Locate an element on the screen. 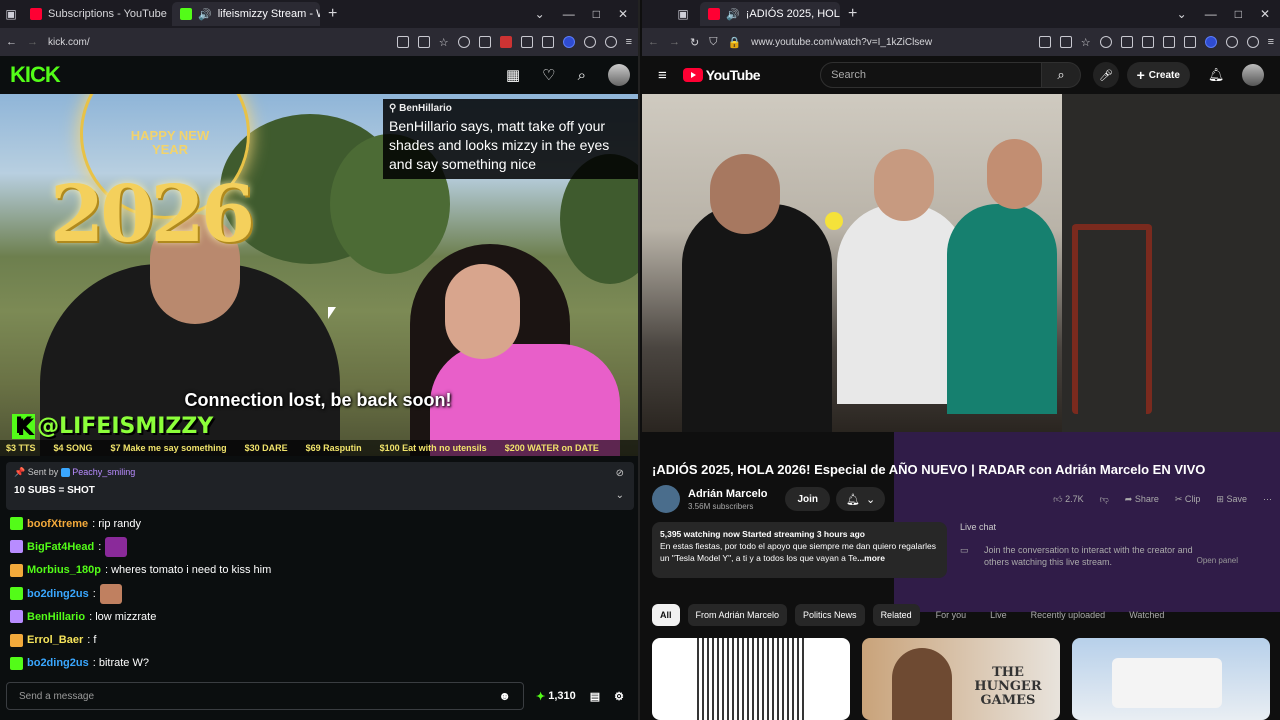  pinned-username: Peachy_smiling is located at coordinates (103, 472).